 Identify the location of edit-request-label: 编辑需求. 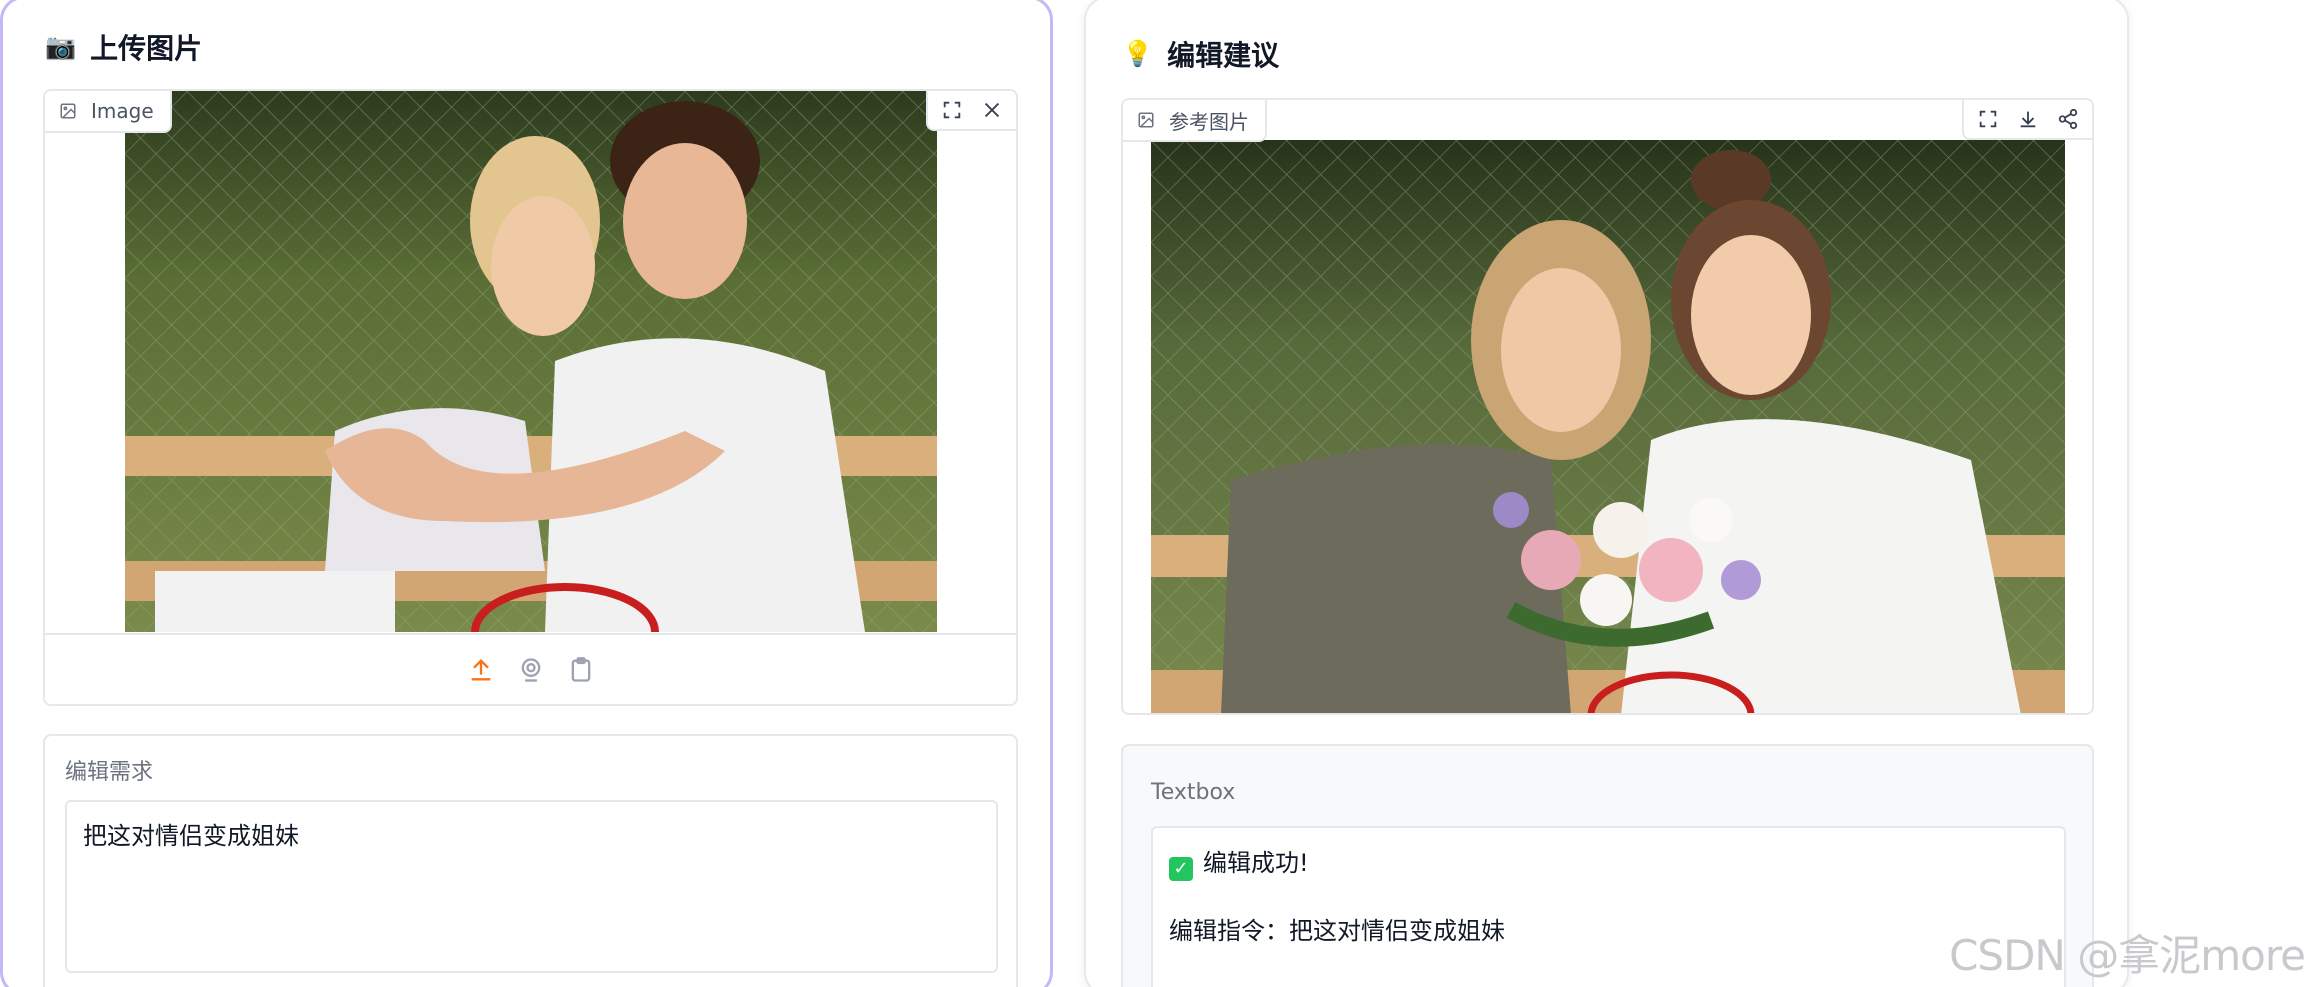
(109, 772).